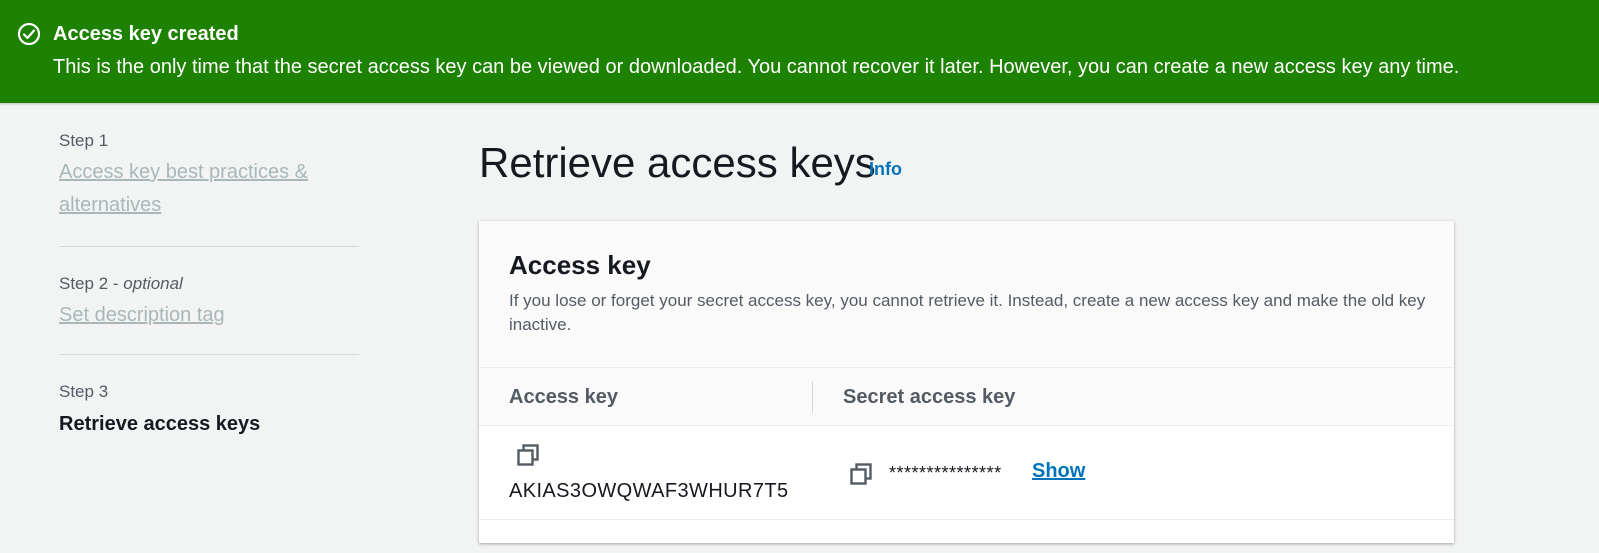  Describe the element at coordinates (929, 397) in the screenshot. I see `column-header-secret-access-key: Secret access key` at that location.